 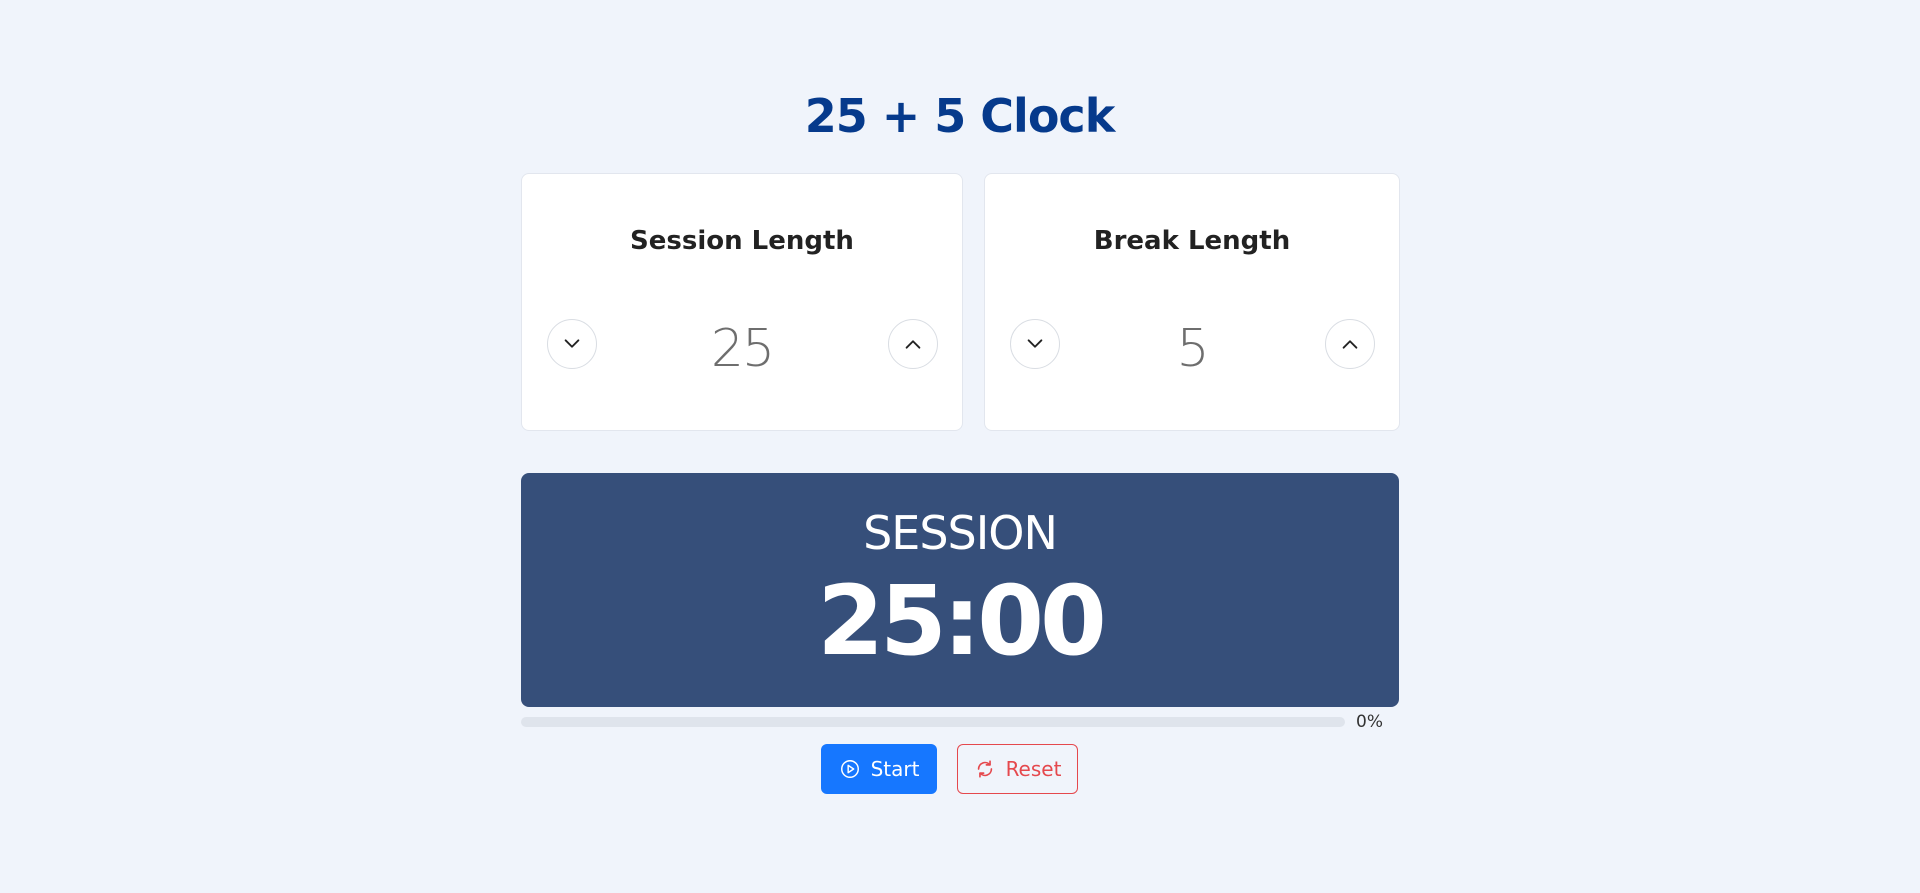 I want to click on start-button: Start, so click(x=879, y=769).